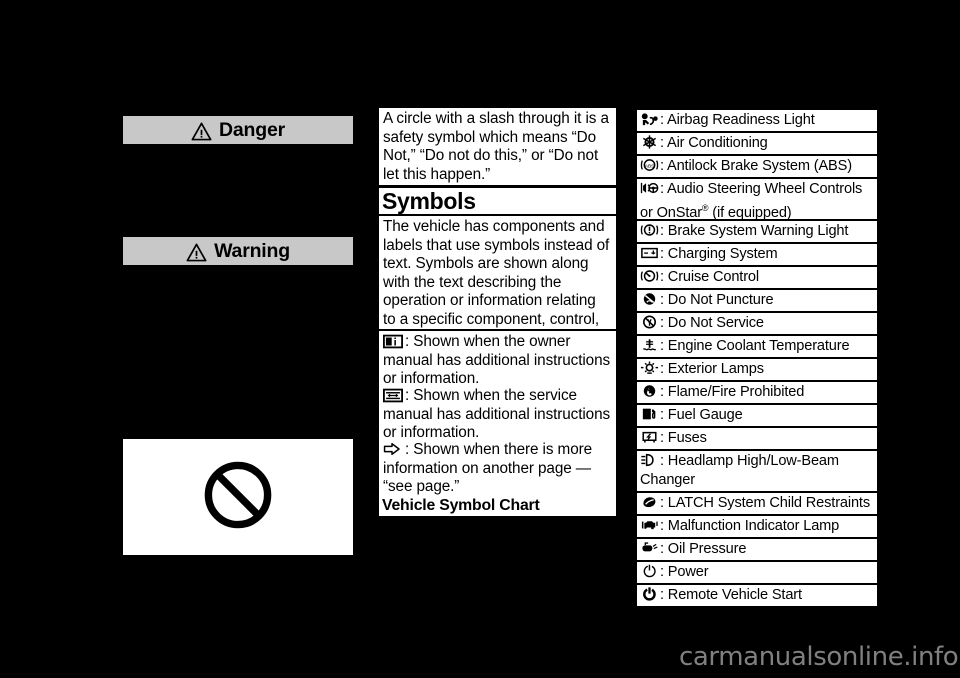 The width and height of the screenshot is (960, 678). Describe the element at coordinates (754, 231) in the screenshot. I see `symbol-label: : Brake System Warning Light` at that location.